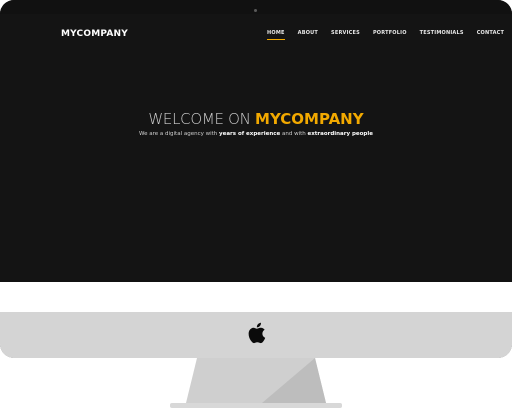  What do you see at coordinates (340, 134) in the screenshot?
I see `hero-sub-bold2: extraordinary people` at bounding box center [340, 134].